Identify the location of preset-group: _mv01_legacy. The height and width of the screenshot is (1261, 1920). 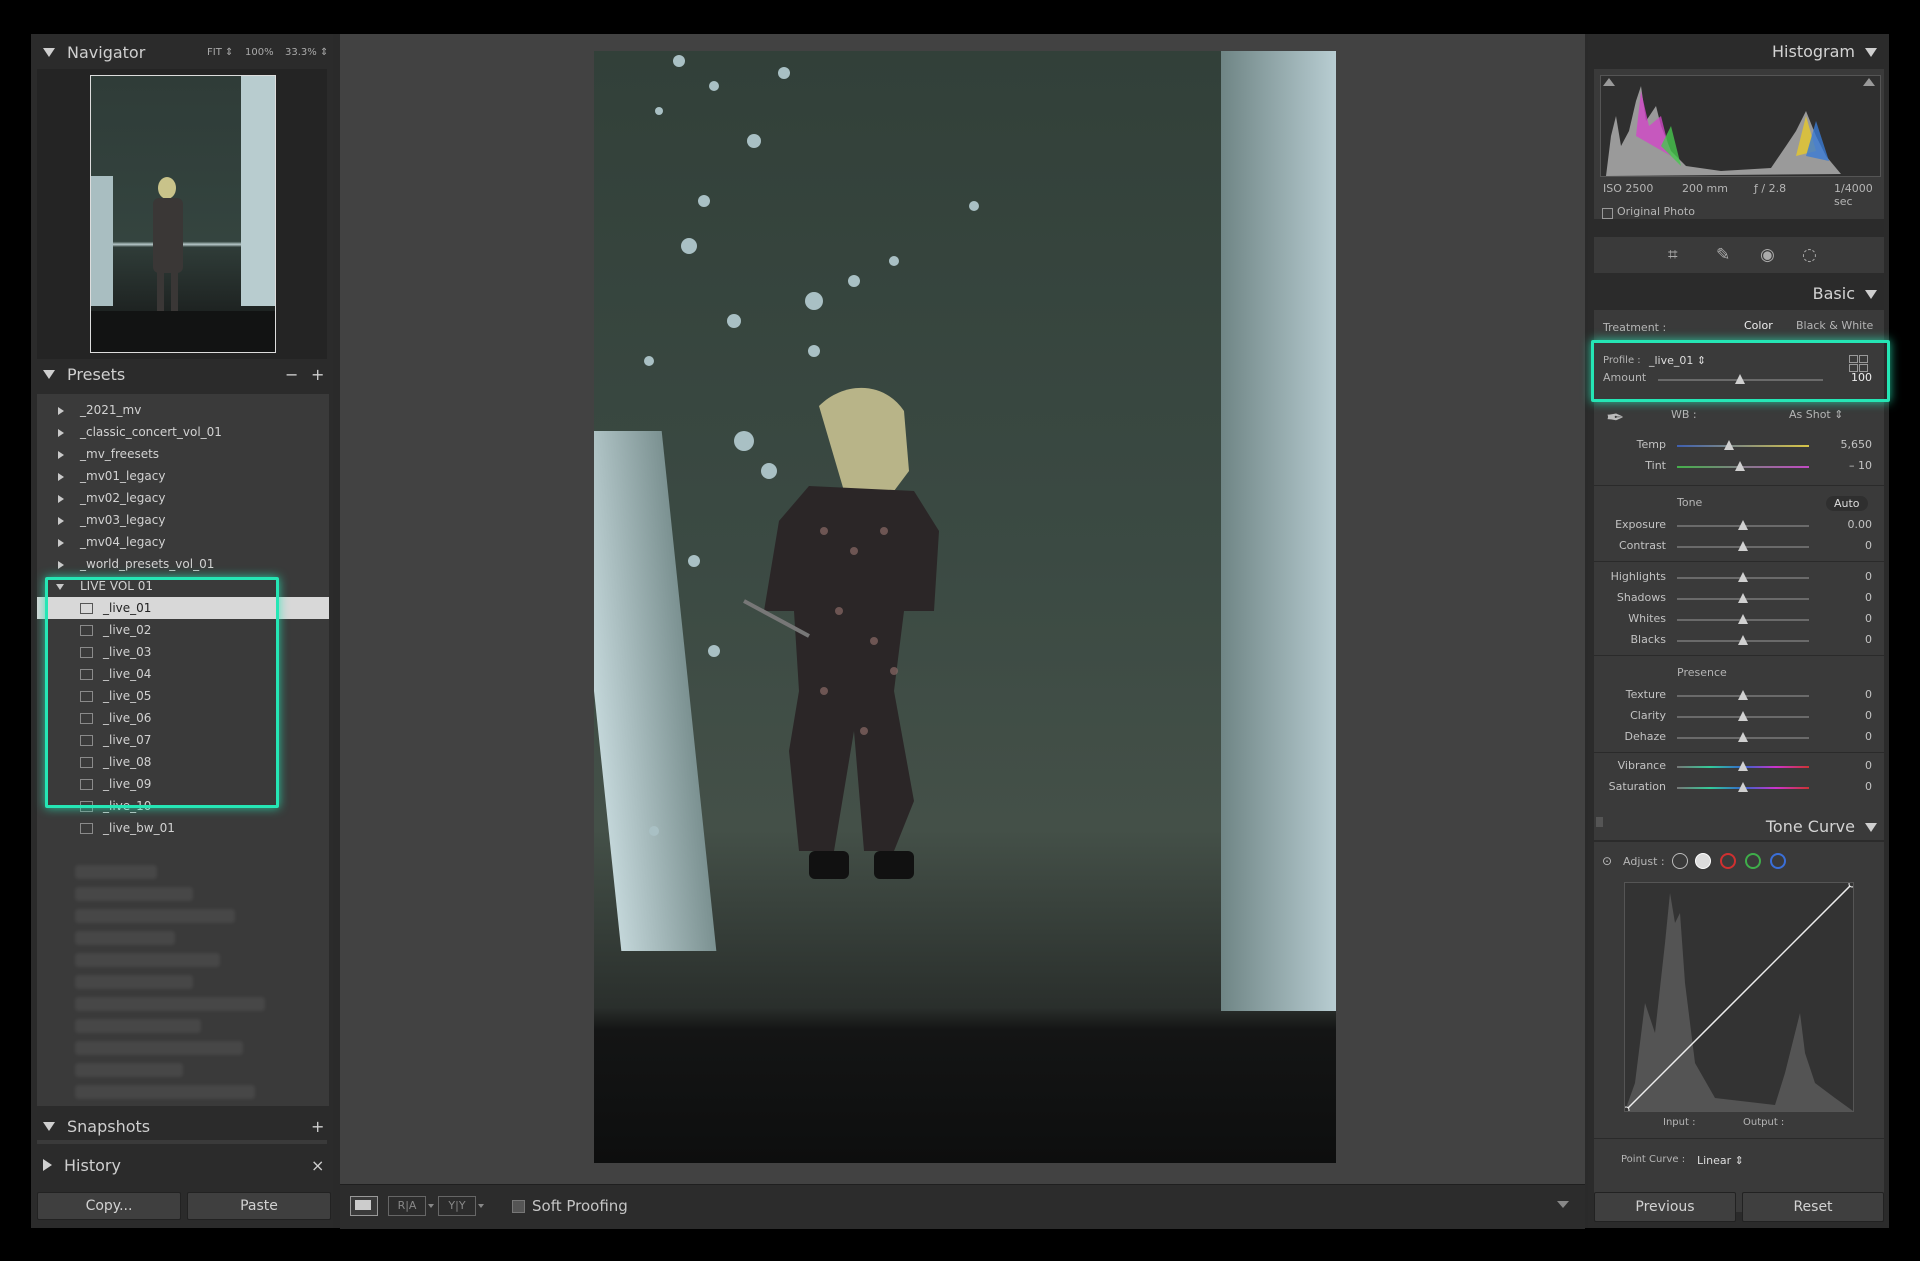
(183, 476).